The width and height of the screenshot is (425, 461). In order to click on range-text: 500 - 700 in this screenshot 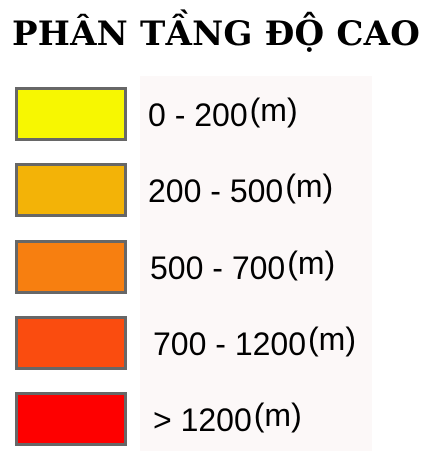, I will do `click(218, 268)`.